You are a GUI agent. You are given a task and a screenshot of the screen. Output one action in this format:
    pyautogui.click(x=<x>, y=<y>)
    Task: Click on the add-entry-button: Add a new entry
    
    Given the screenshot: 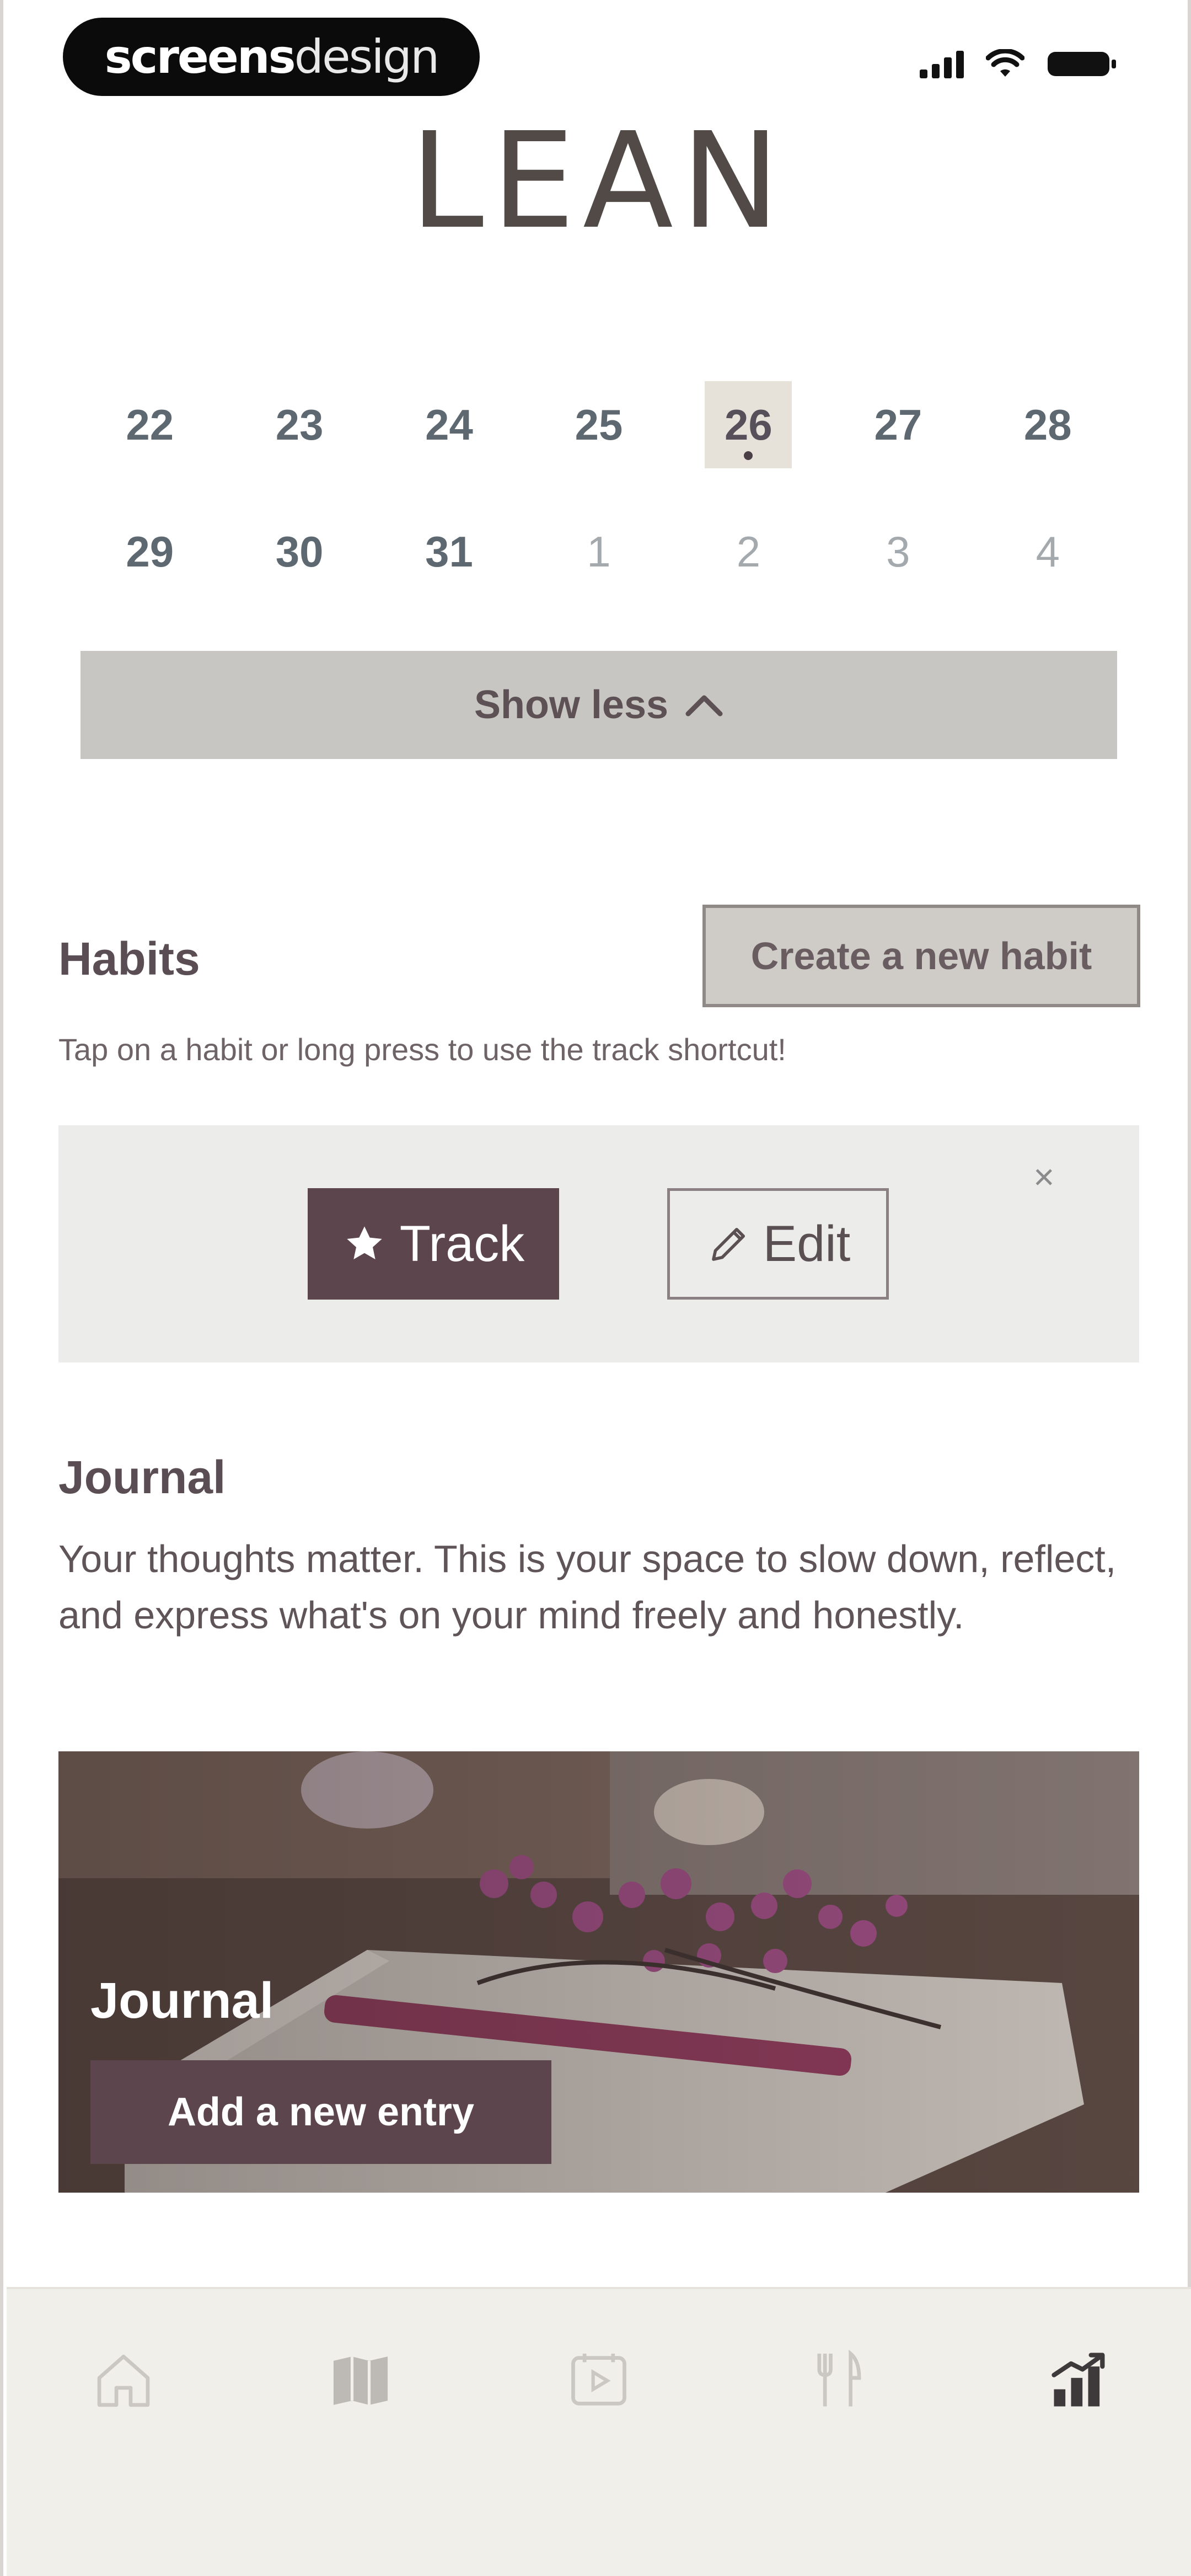 What is the action you would take?
    pyautogui.click(x=320, y=2112)
    